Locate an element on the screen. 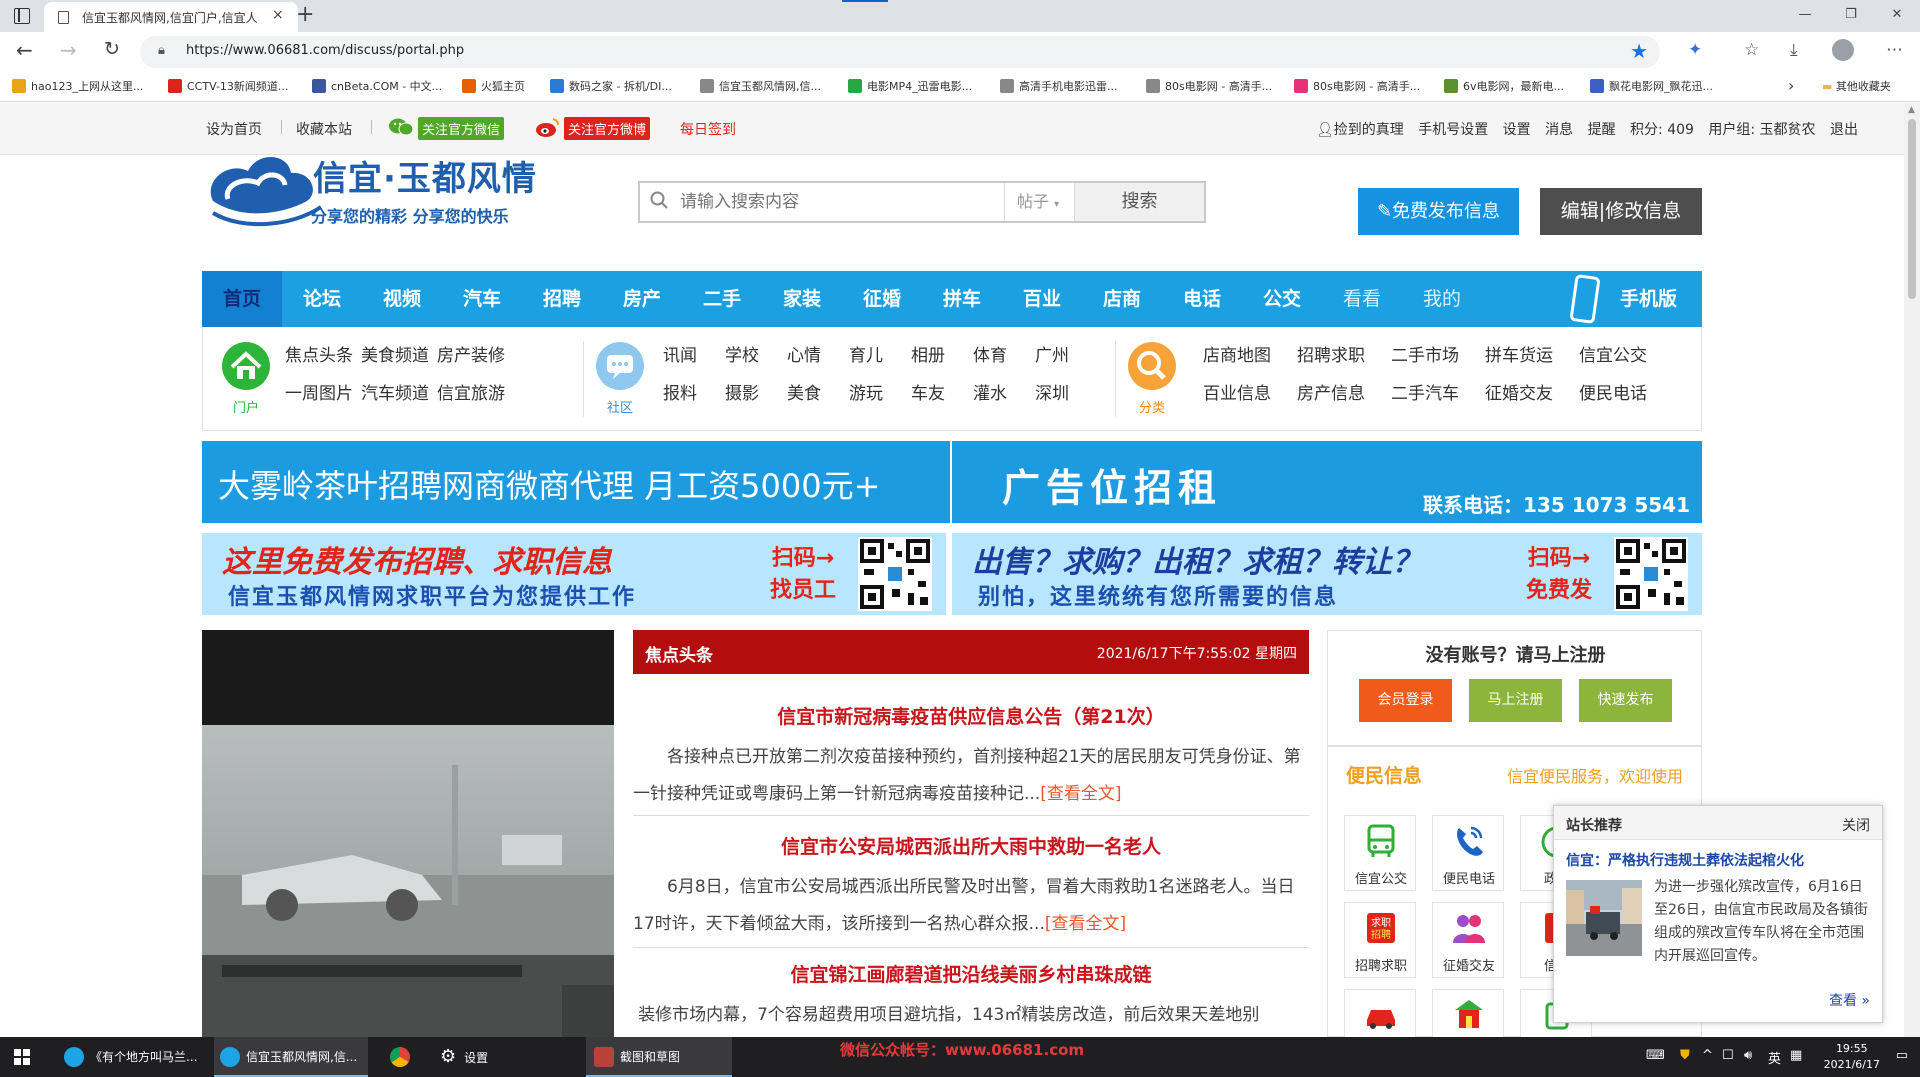  news-title-link: 信宜锦江画廊碧道把沿线美丽乡村串珠成链 is located at coordinates (971, 973).